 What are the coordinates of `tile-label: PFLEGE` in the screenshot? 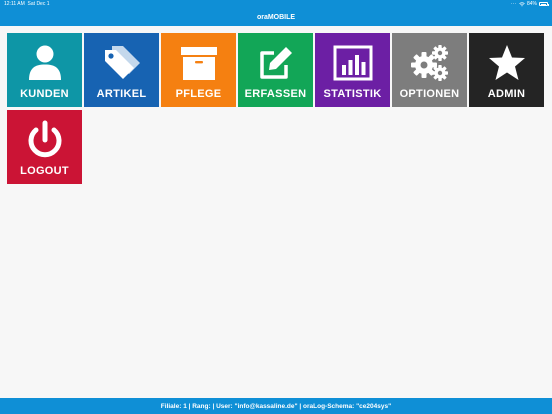 It's located at (198, 94).